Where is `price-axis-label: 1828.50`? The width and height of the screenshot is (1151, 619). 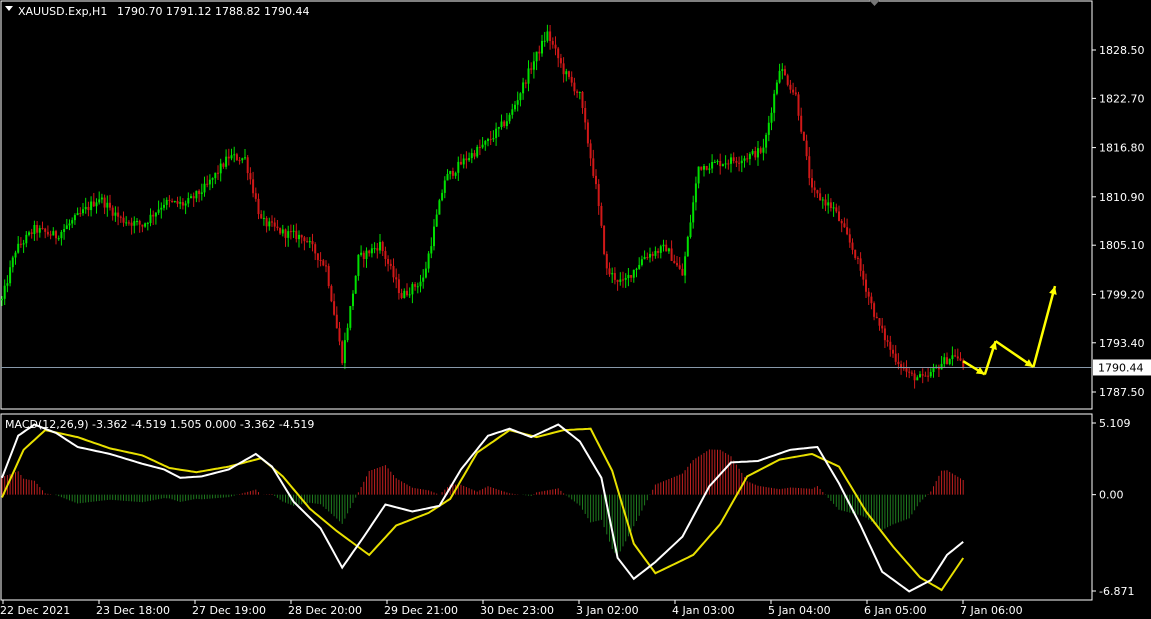
price-axis-label: 1828.50 is located at coordinates (1122, 50).